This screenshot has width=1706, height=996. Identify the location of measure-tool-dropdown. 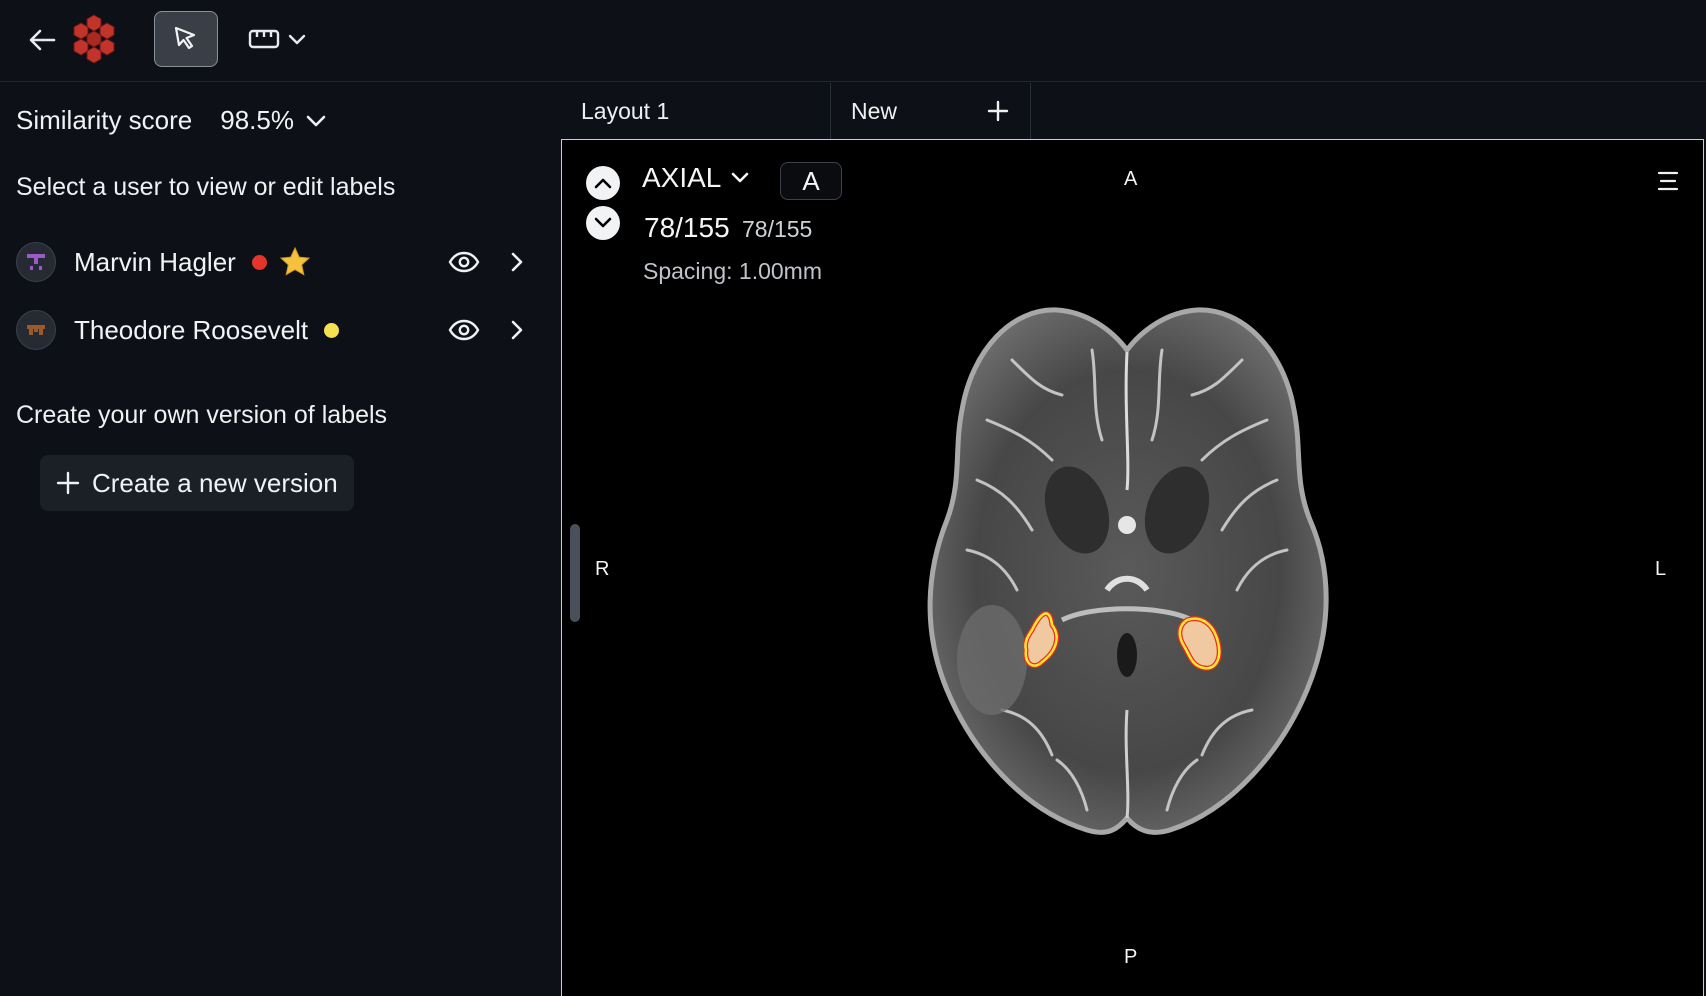
(283, 39).